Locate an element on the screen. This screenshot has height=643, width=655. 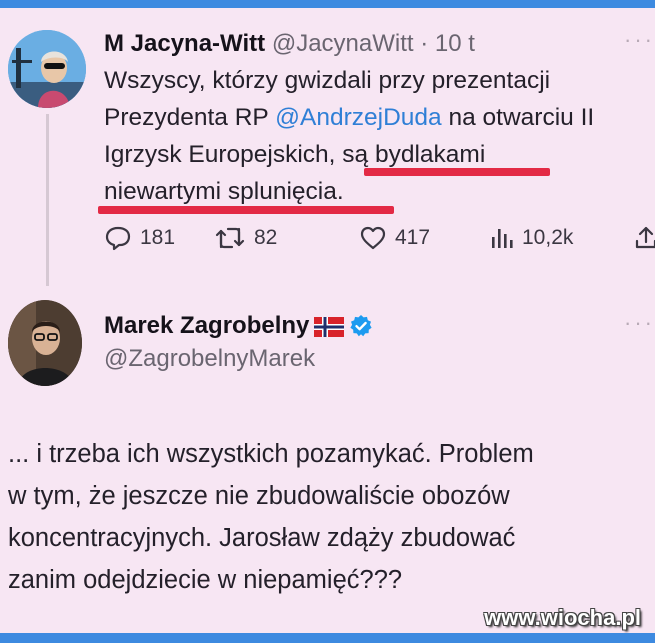
share-icon is located at coordinates (644, 238).